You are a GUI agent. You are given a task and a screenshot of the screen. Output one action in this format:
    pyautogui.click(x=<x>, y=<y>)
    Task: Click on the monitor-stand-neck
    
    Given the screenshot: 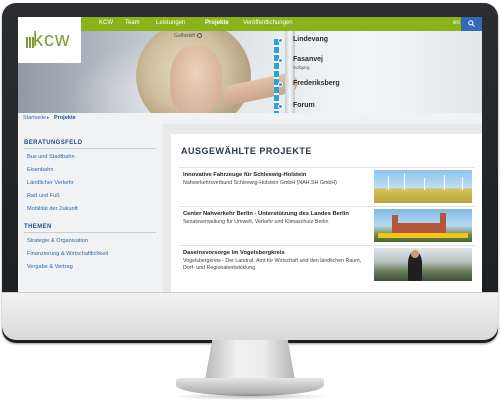 What is the action you would take?
    pyautogui.click(x=250, y=360)
    